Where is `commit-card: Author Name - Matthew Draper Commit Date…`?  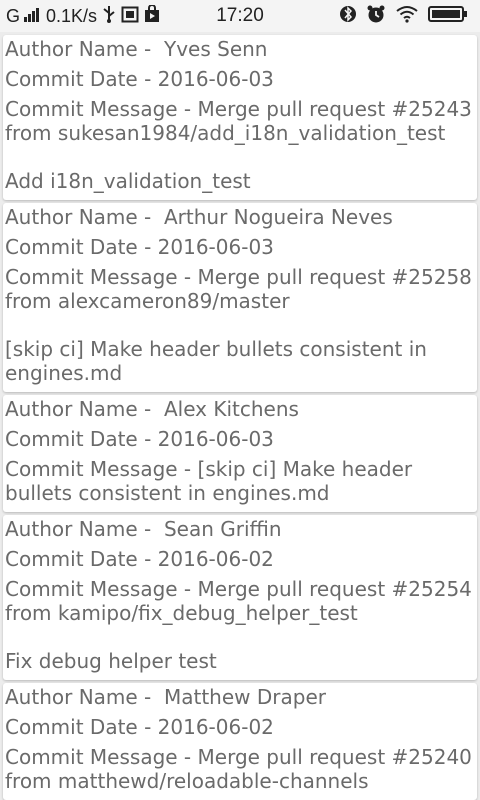 commit-card: Author Name - Matthew Draper Commit Date… is located at coordinates (240, 741).